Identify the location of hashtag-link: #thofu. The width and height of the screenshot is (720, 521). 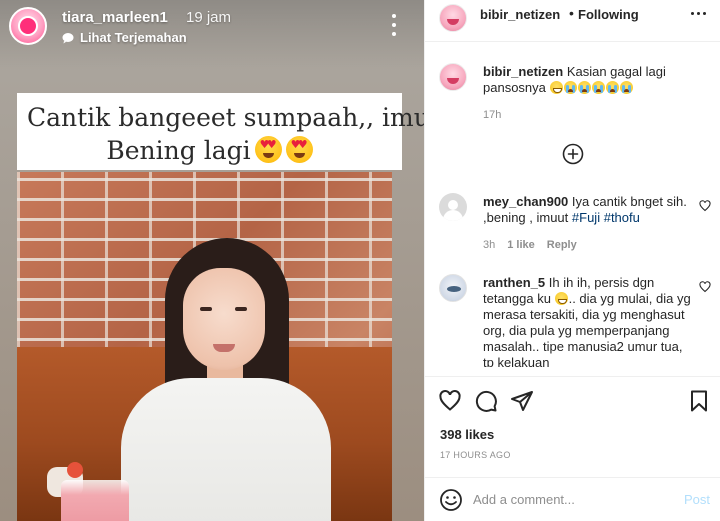
(622, 217).